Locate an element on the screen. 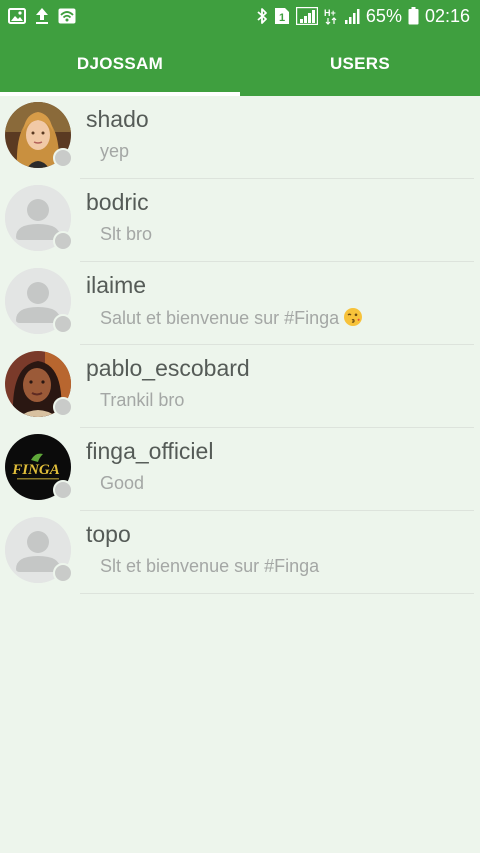  wink-kiss-emoji-icon is located at coordinates (353, 319).